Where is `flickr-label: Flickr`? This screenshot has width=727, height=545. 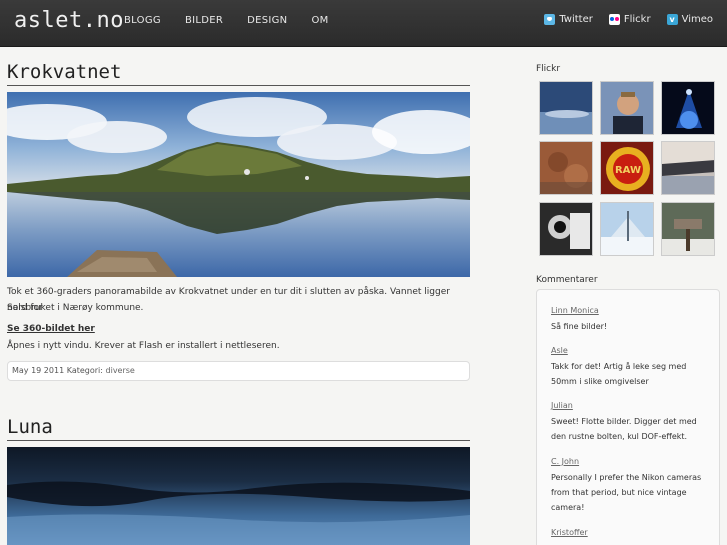
flickr-label: Flickr is located at coordinates (637, 19).